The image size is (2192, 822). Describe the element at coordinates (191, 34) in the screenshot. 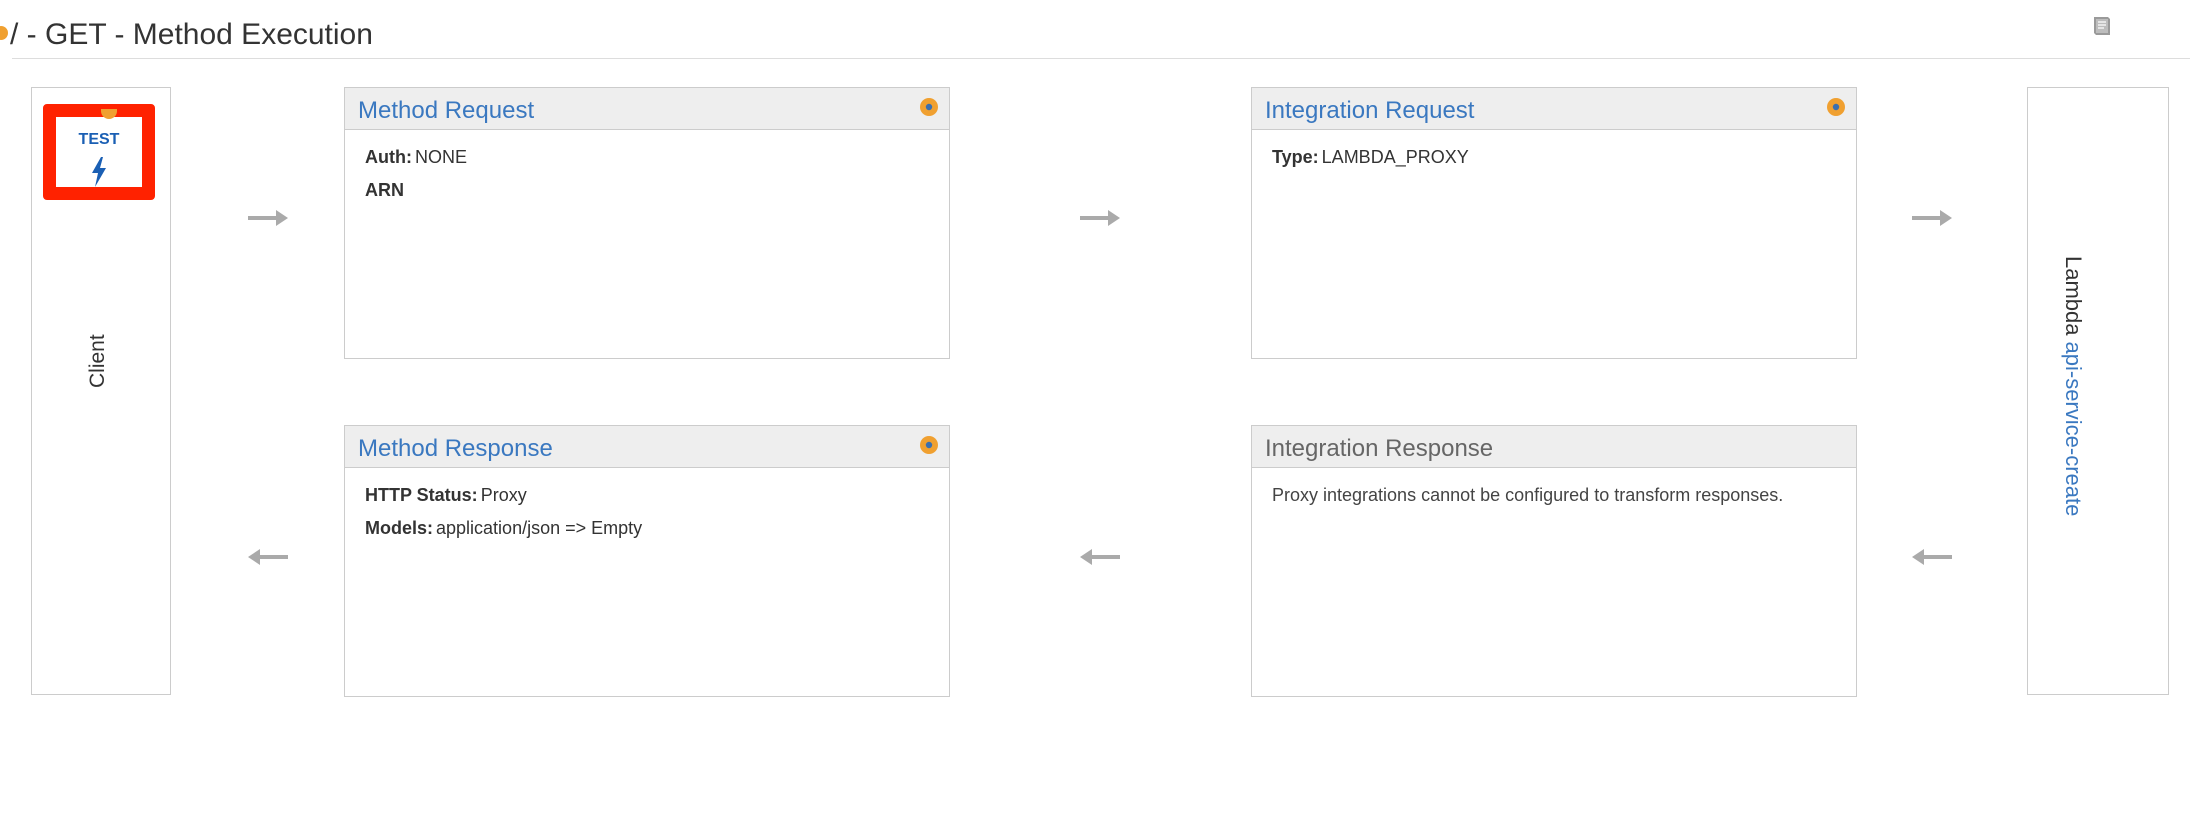

I see `page-title: / - GET - Method Execution` at that location.